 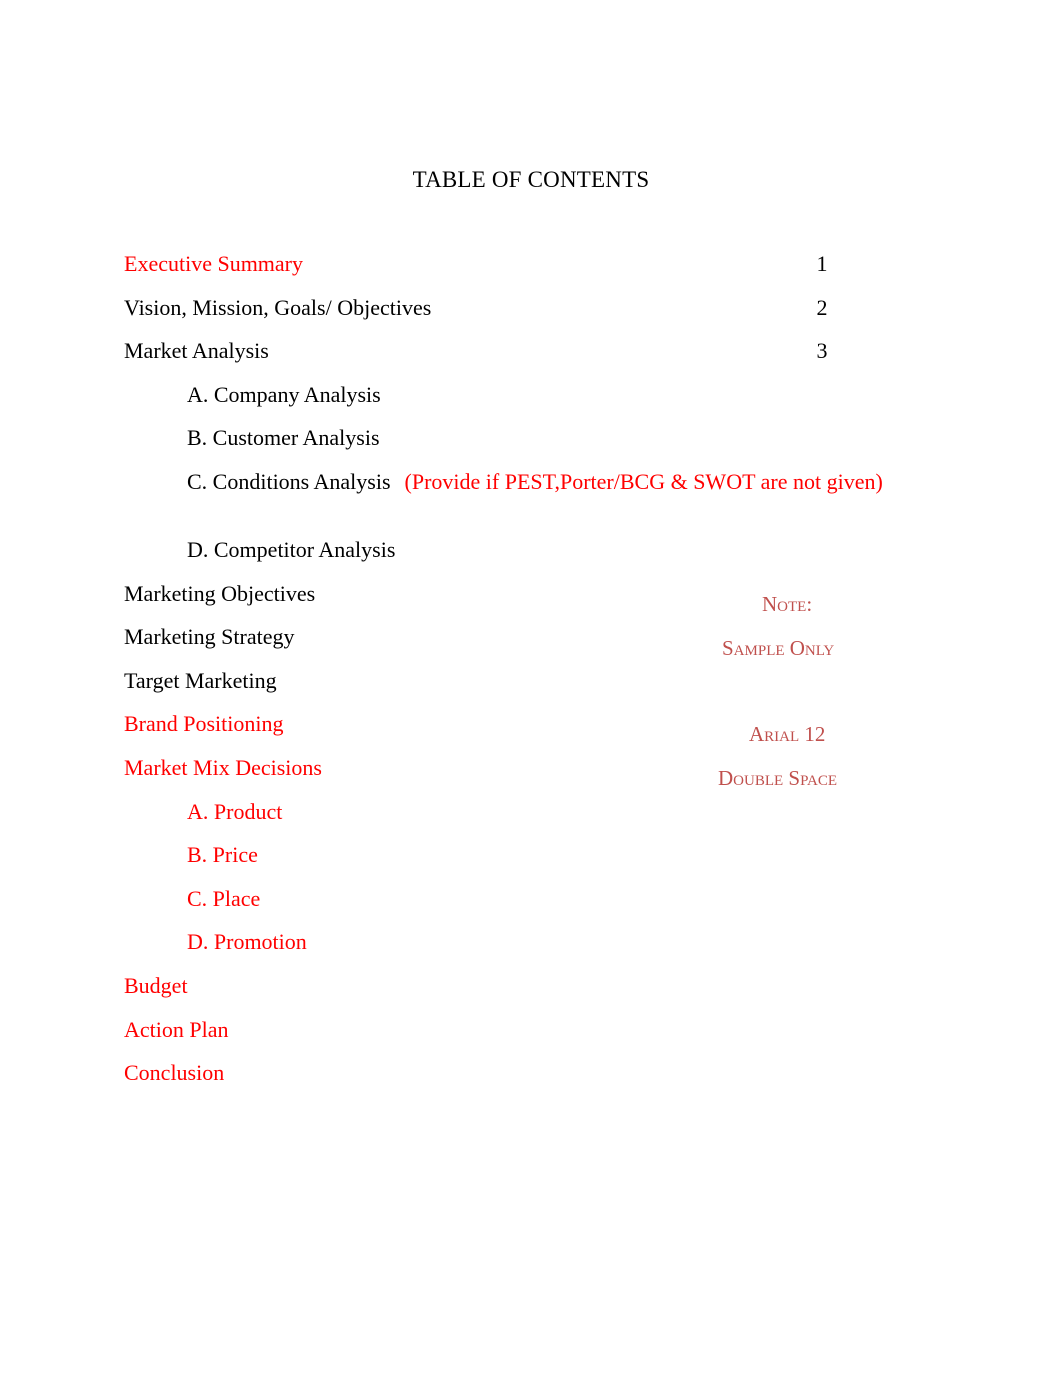 What do you see at coordinates (531, 179) in the screenshot?
I see `page-title: TABLE OF CONTENTS` at bounding box center [531, 179].